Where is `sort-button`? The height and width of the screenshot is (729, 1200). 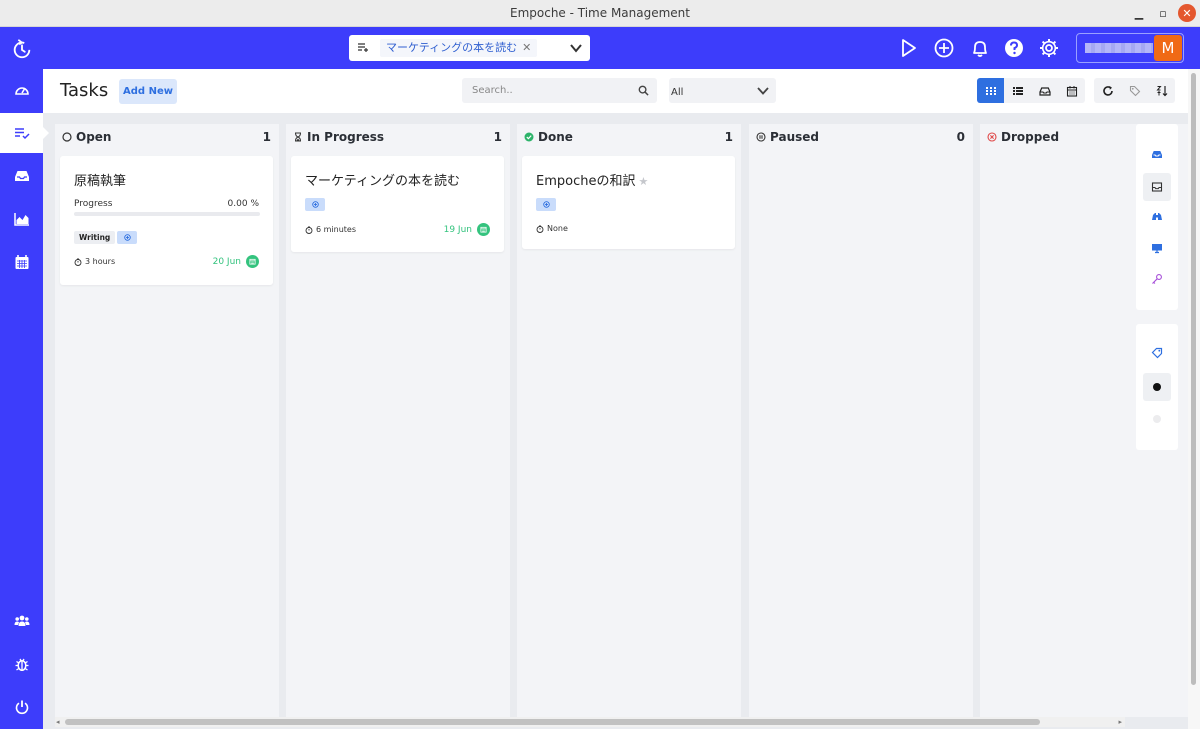
sort-button is located at coordinates (1161, 90).